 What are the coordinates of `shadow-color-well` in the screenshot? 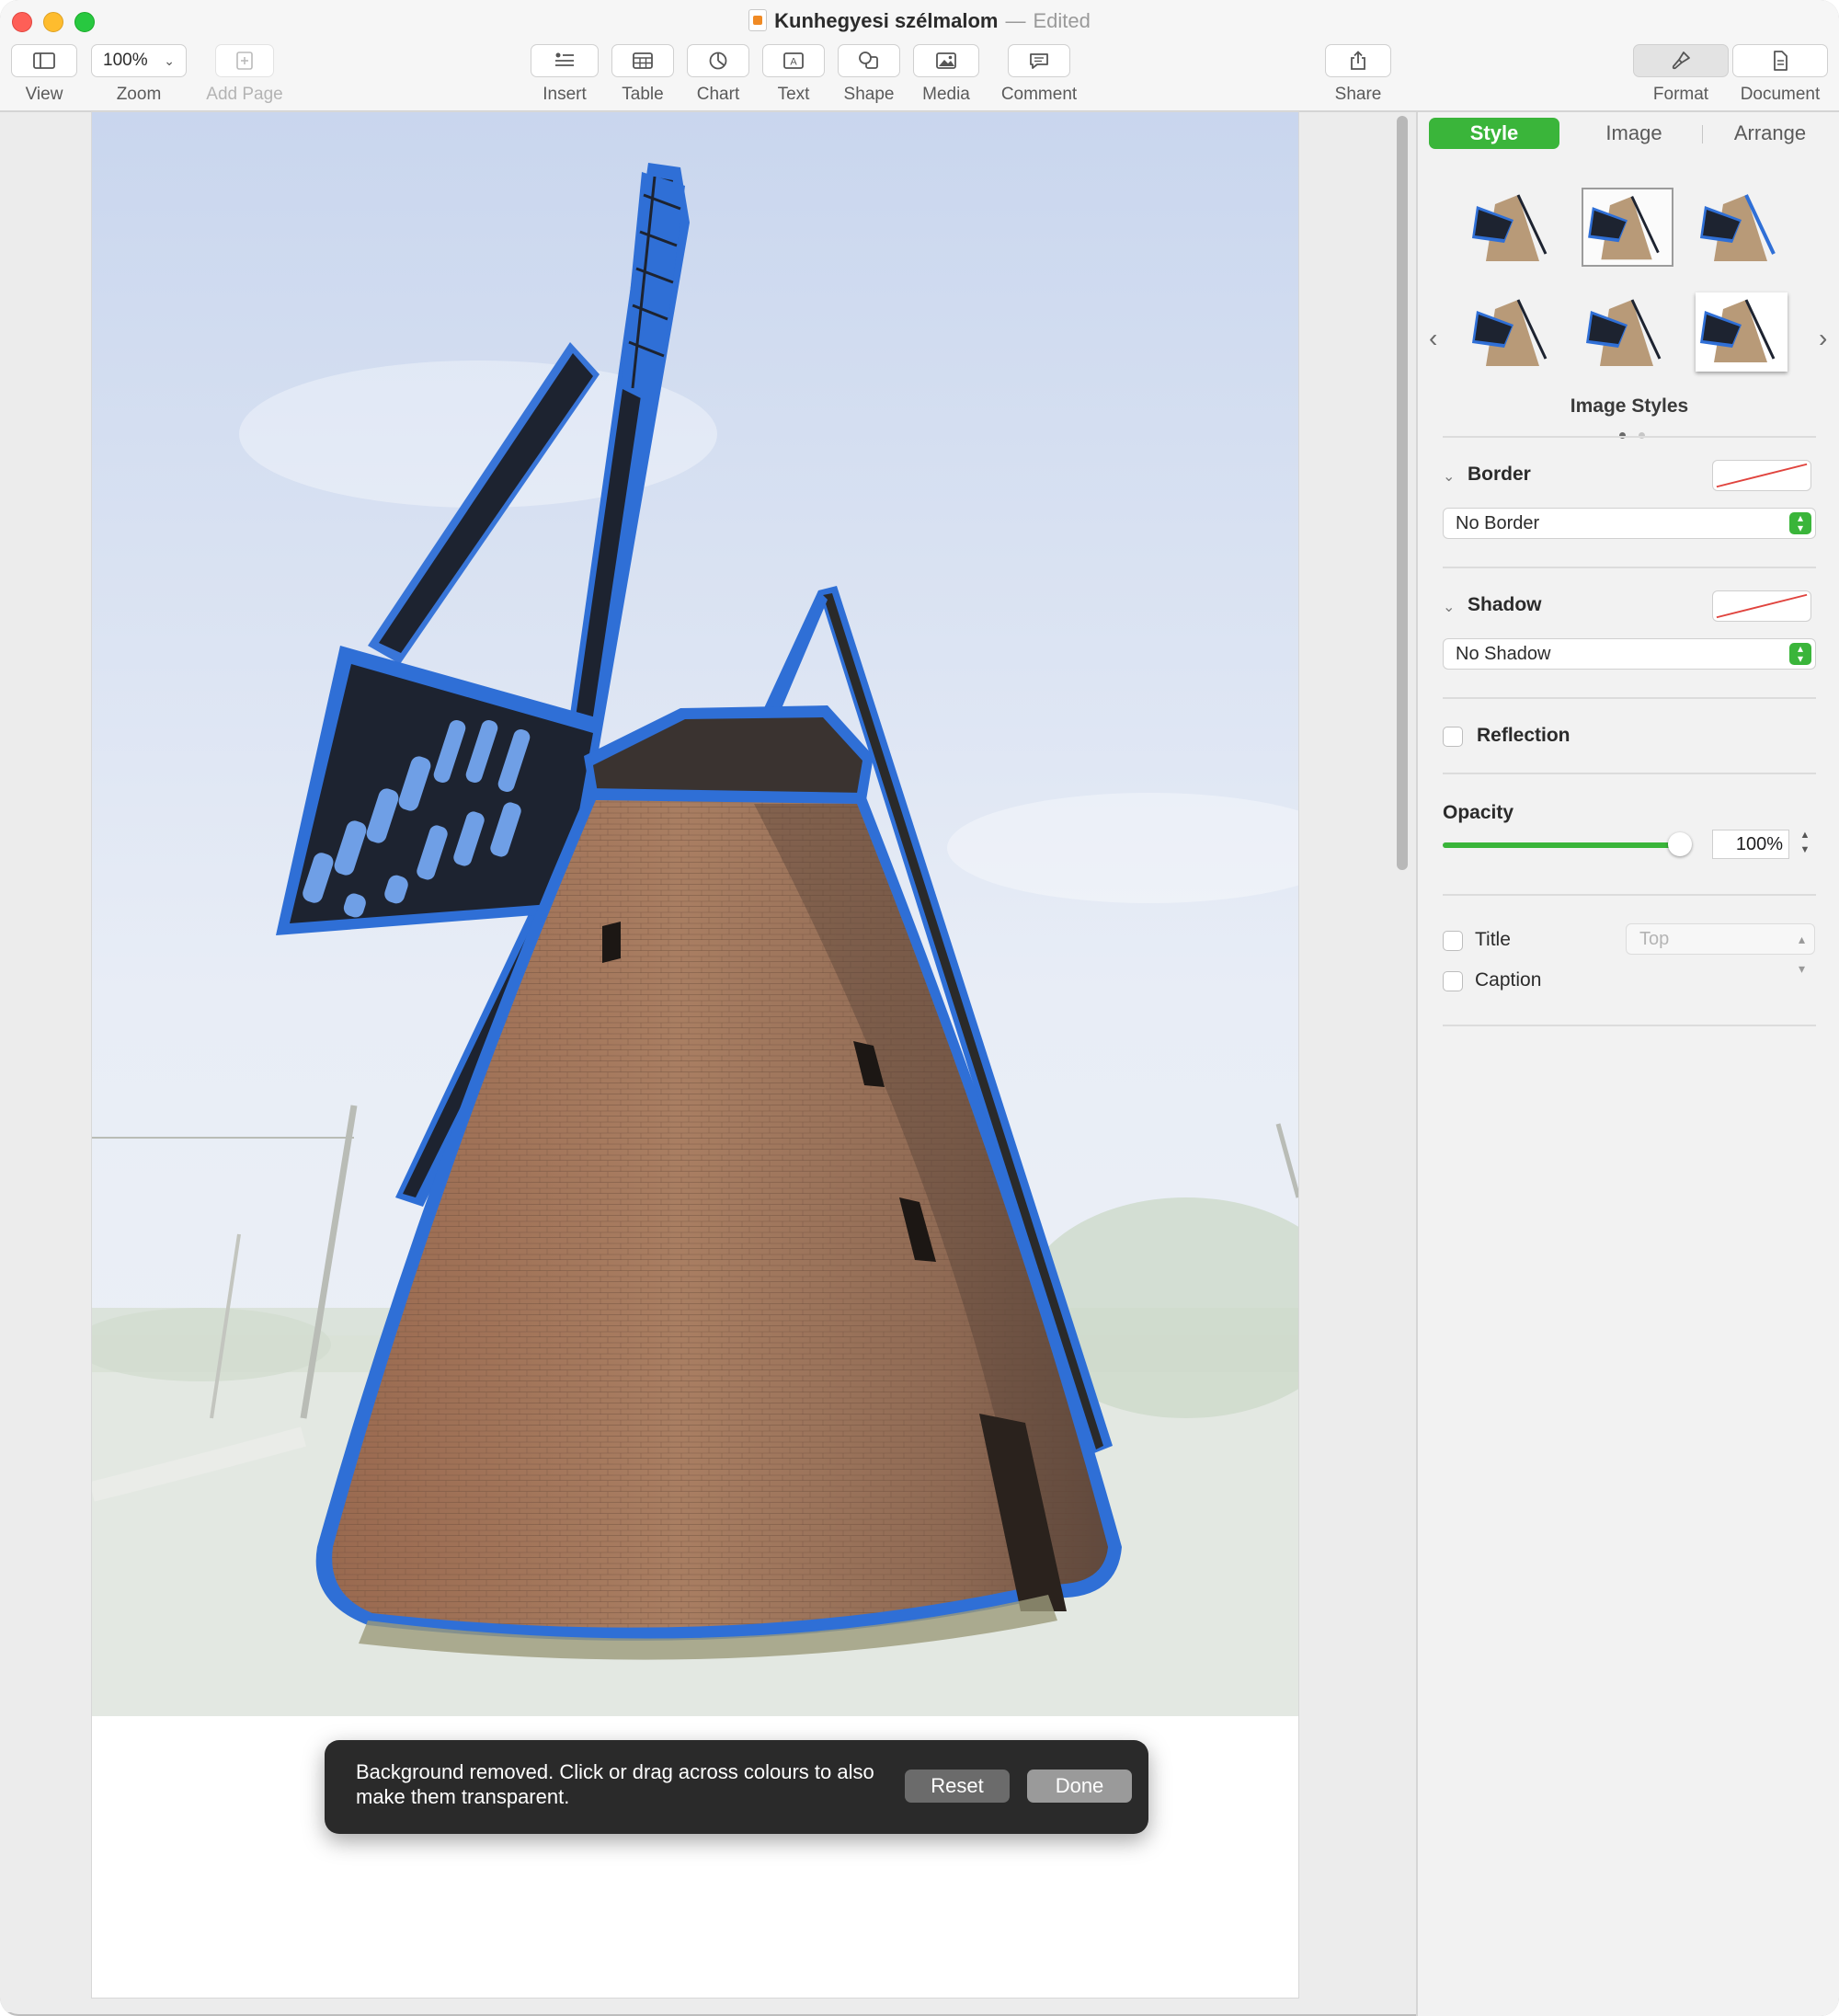 It's located at (1761, 606).